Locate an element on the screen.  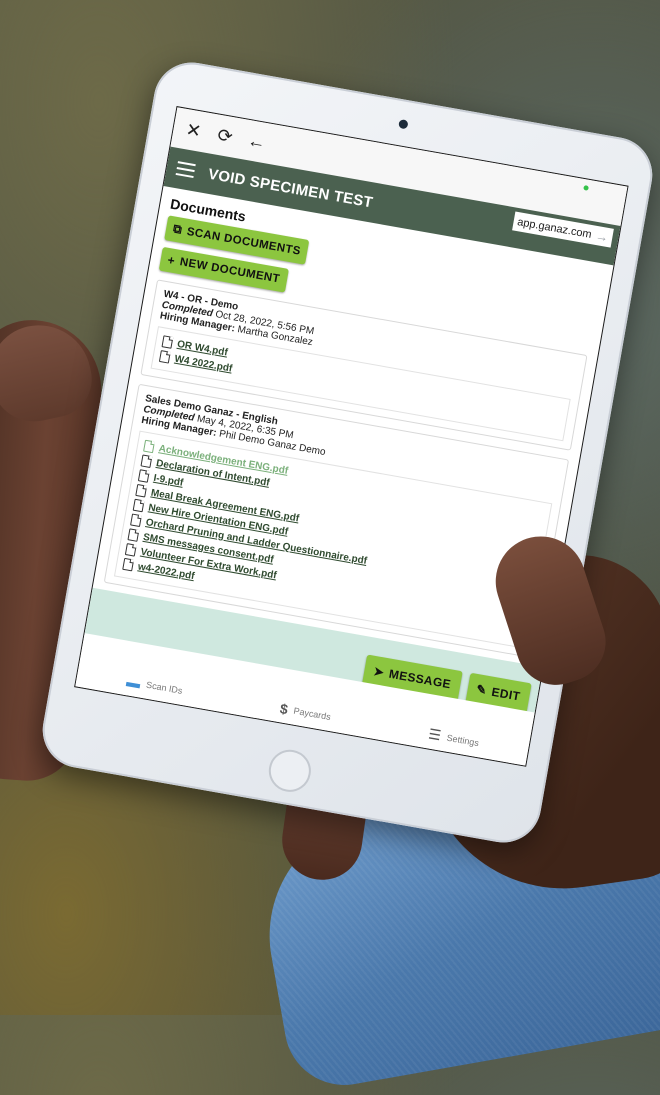
edit-icon: ✎ is located at coordinates (482, 690).